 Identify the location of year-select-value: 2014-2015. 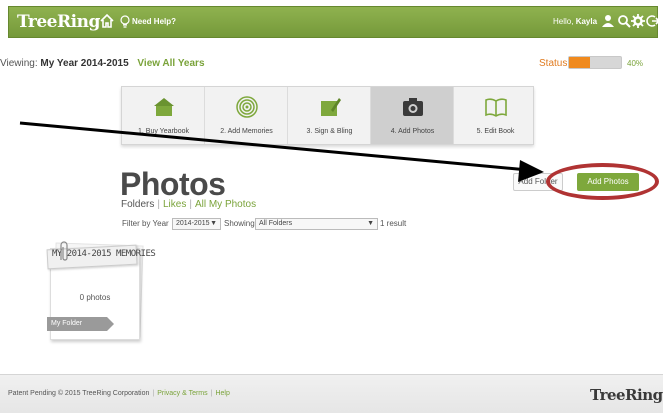
(193, 223).